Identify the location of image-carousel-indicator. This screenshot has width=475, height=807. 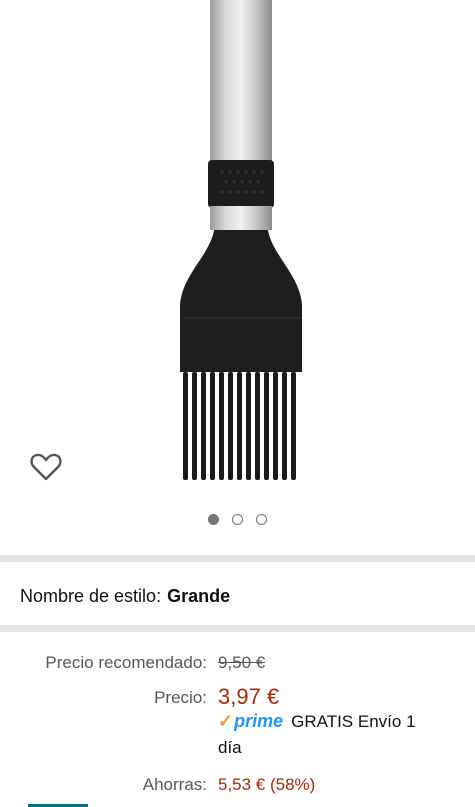
(237, 522).